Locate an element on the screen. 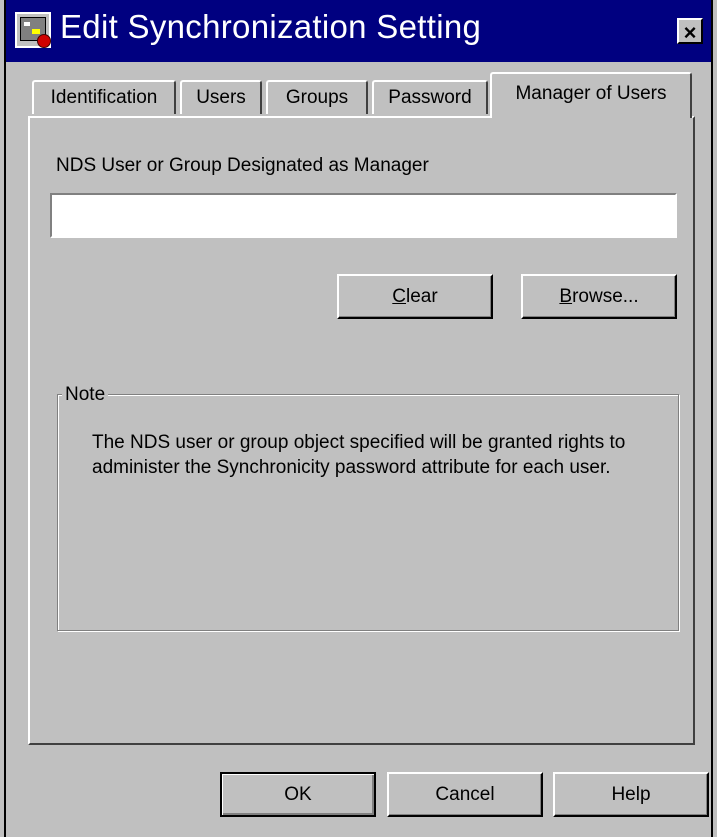 This screenshot has width=717, height=837. close-button: × is located at coordinates (690, 31).